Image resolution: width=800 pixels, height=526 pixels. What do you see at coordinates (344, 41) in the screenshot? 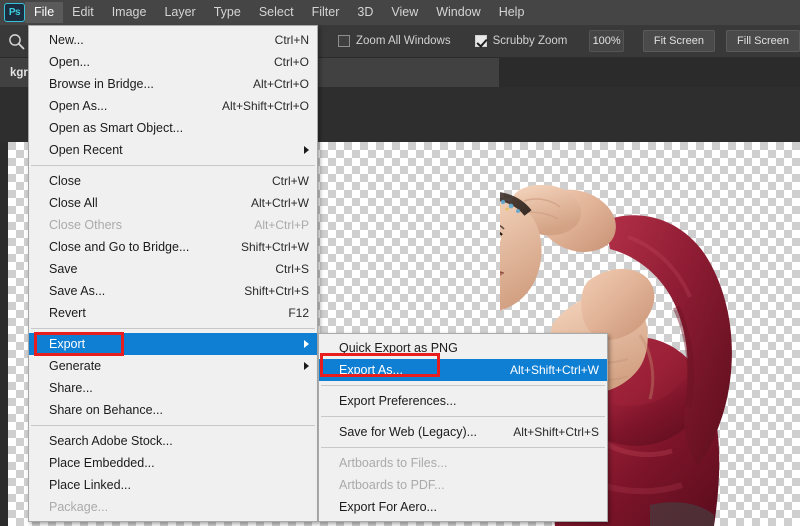
I see `zoom-all-windows-checkbox` at bounding box center [344, 41].